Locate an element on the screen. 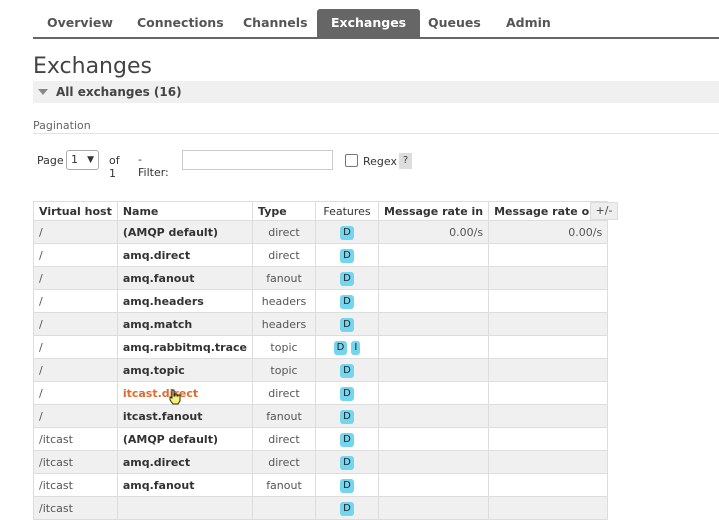  section-toggle-all-exchanges: All exchanges (16) is located at coordinates (376, 92).